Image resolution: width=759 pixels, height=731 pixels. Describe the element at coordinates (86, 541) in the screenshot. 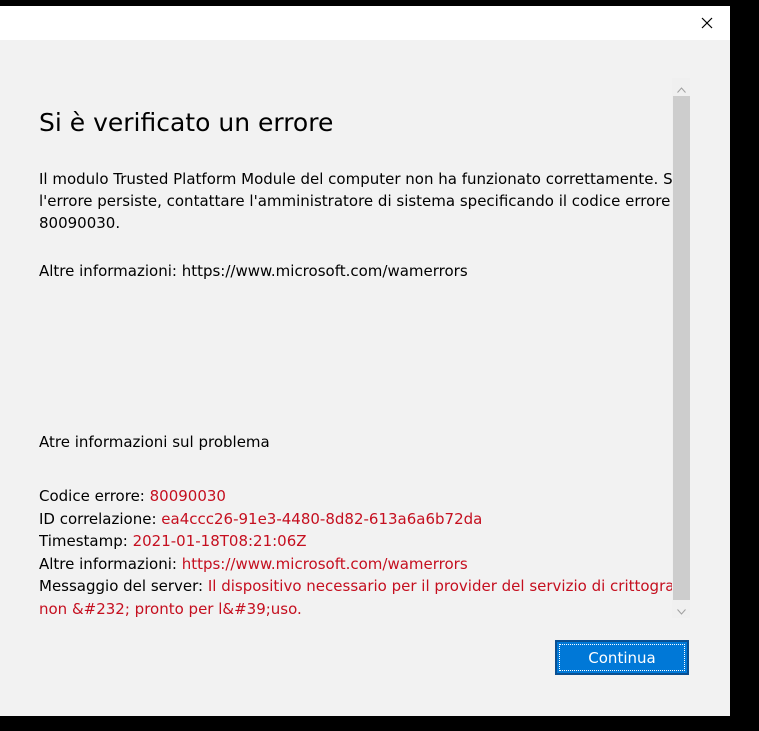

I see `timestamp-label: Timestamp:` at that location.